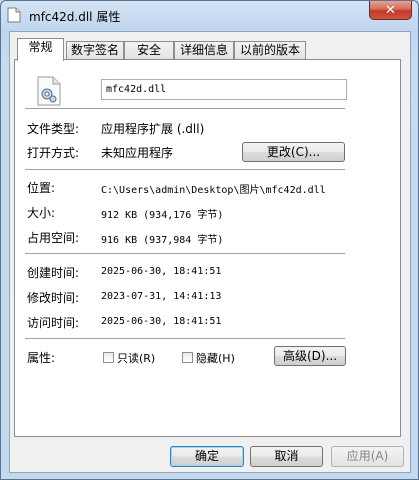 Image resolution: width=419 pixels, height=480 pixels. I want to click on file-type-value: 应用程序扩展 (.dll), so click(153, 129).